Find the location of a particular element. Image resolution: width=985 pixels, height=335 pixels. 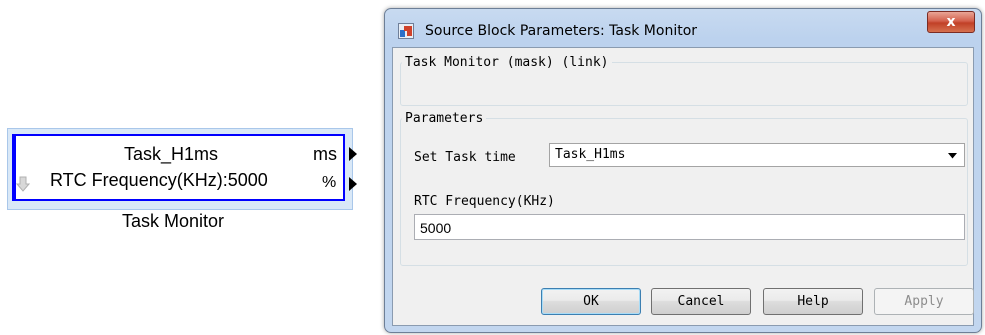

mask-description-label: Task Monitor (mask) (link) is located at coordinates (507, 62).